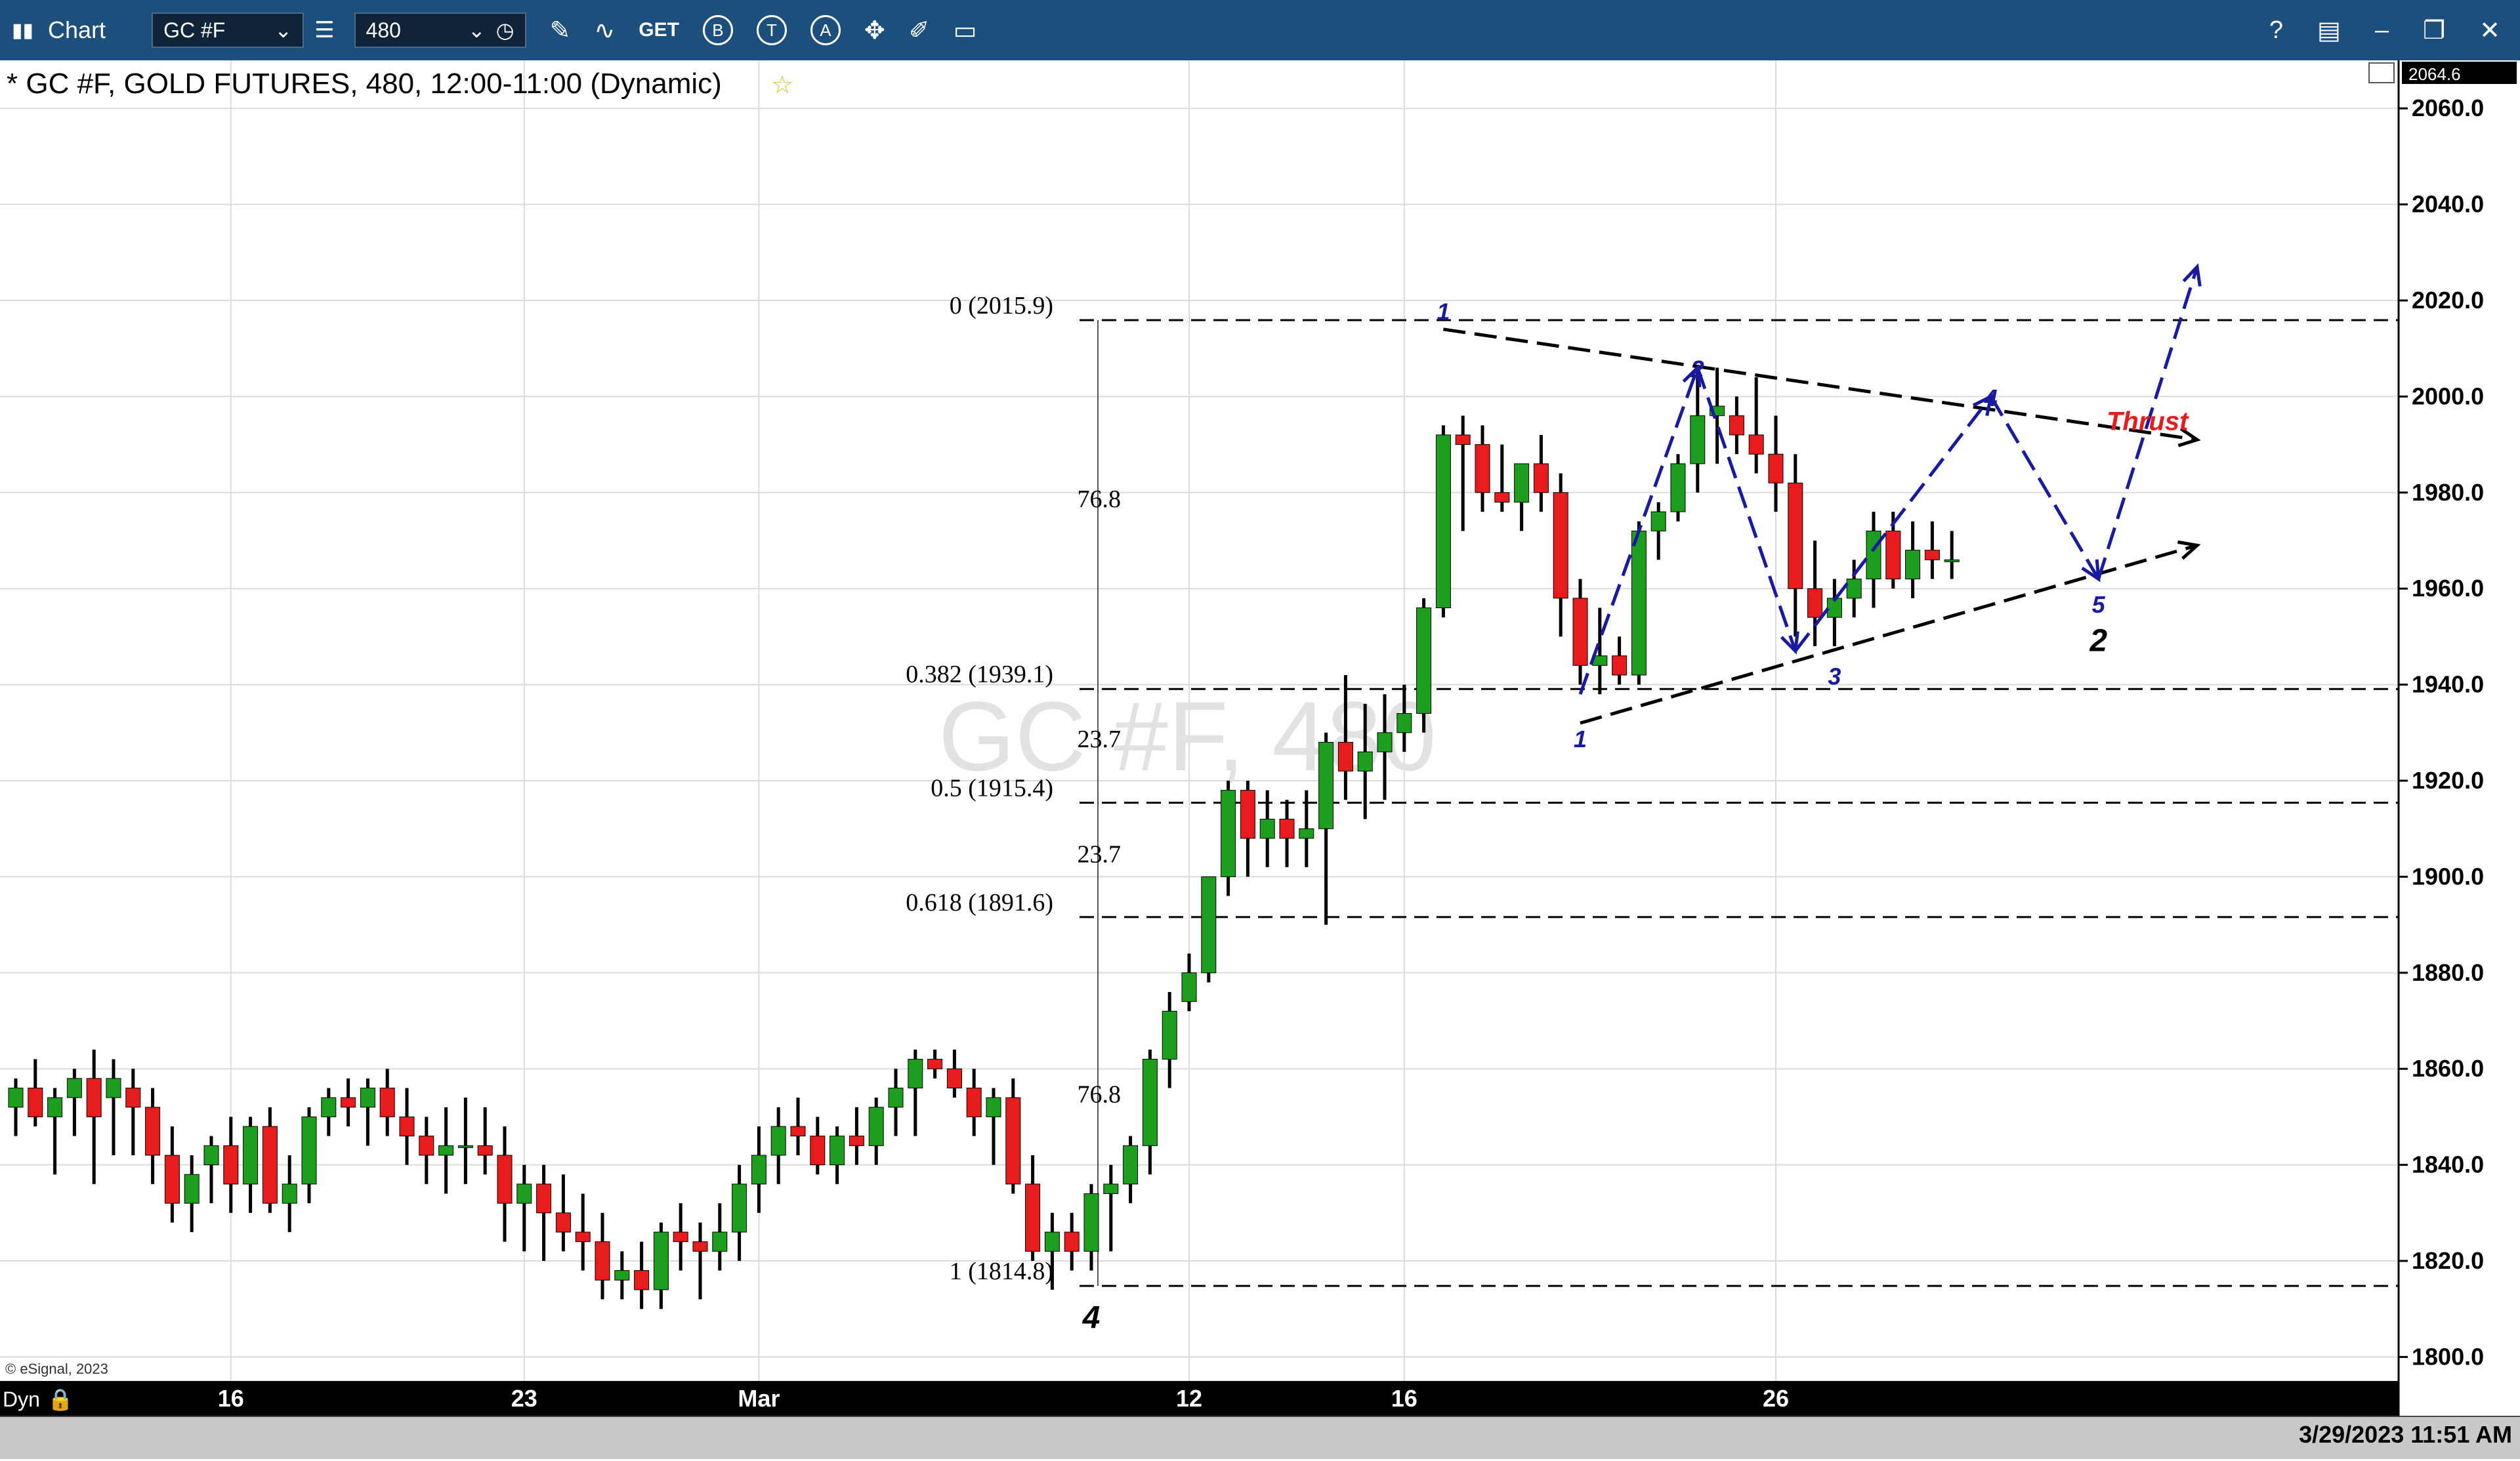 This screenshot has width=2520, height=1461. I want to click on price-axis-panel, so click(2459, 738).